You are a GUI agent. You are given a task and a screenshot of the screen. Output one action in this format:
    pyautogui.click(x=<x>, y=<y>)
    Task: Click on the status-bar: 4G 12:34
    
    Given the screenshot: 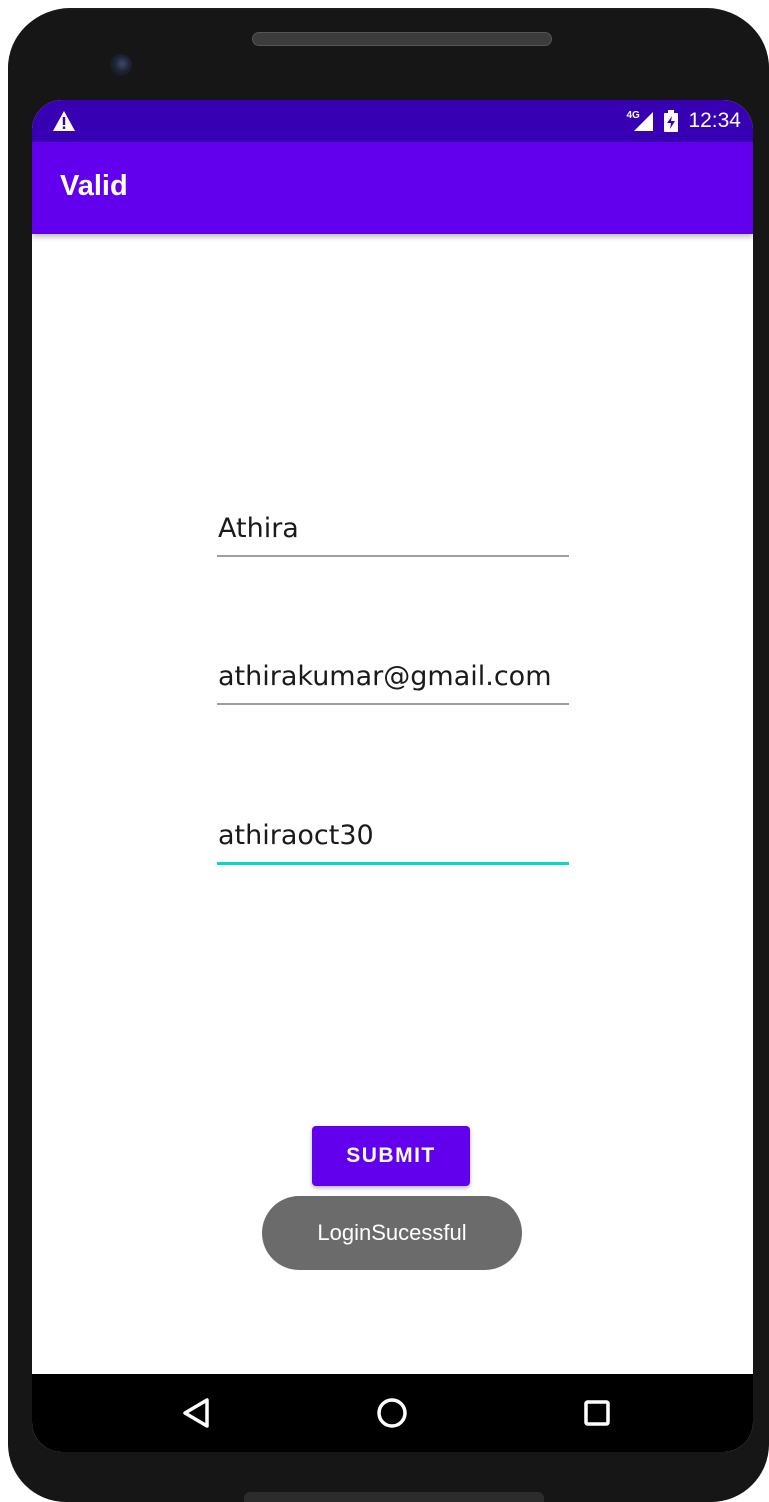 What is the action you would take?
    pyautogui.click(x=392, y=121)
    